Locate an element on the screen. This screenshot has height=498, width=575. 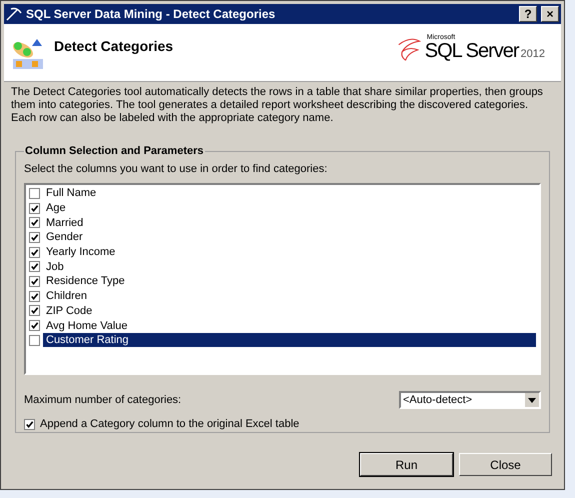
column-list-item: Job is located at coordinates (289, 267).